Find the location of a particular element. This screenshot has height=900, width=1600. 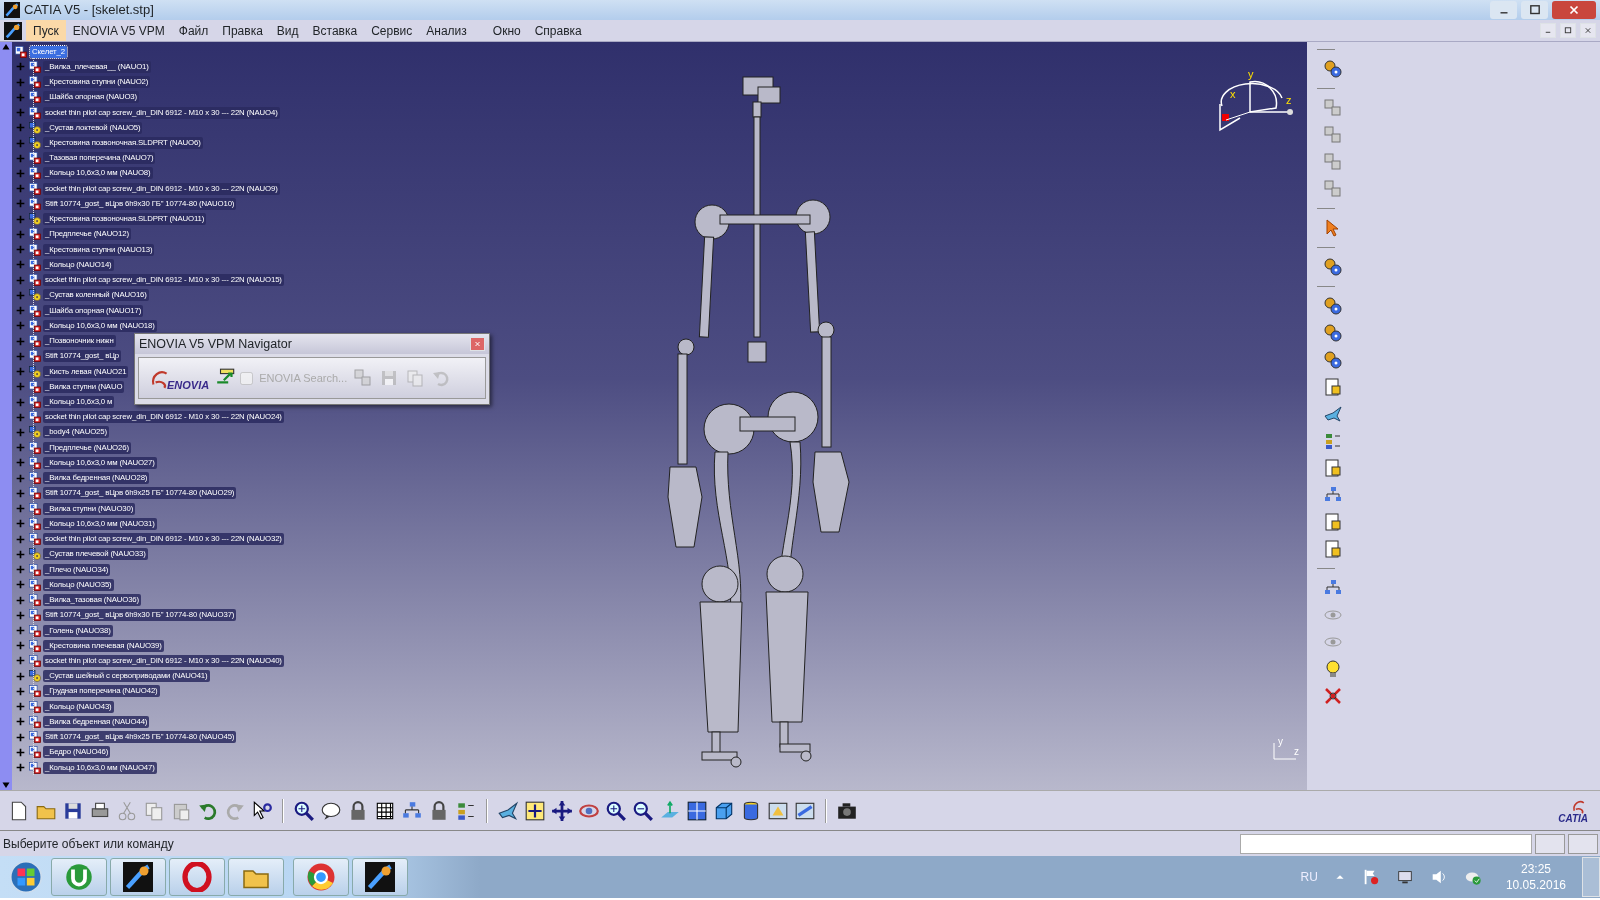

zoom-out-icon is located at coordinates (643, 810).